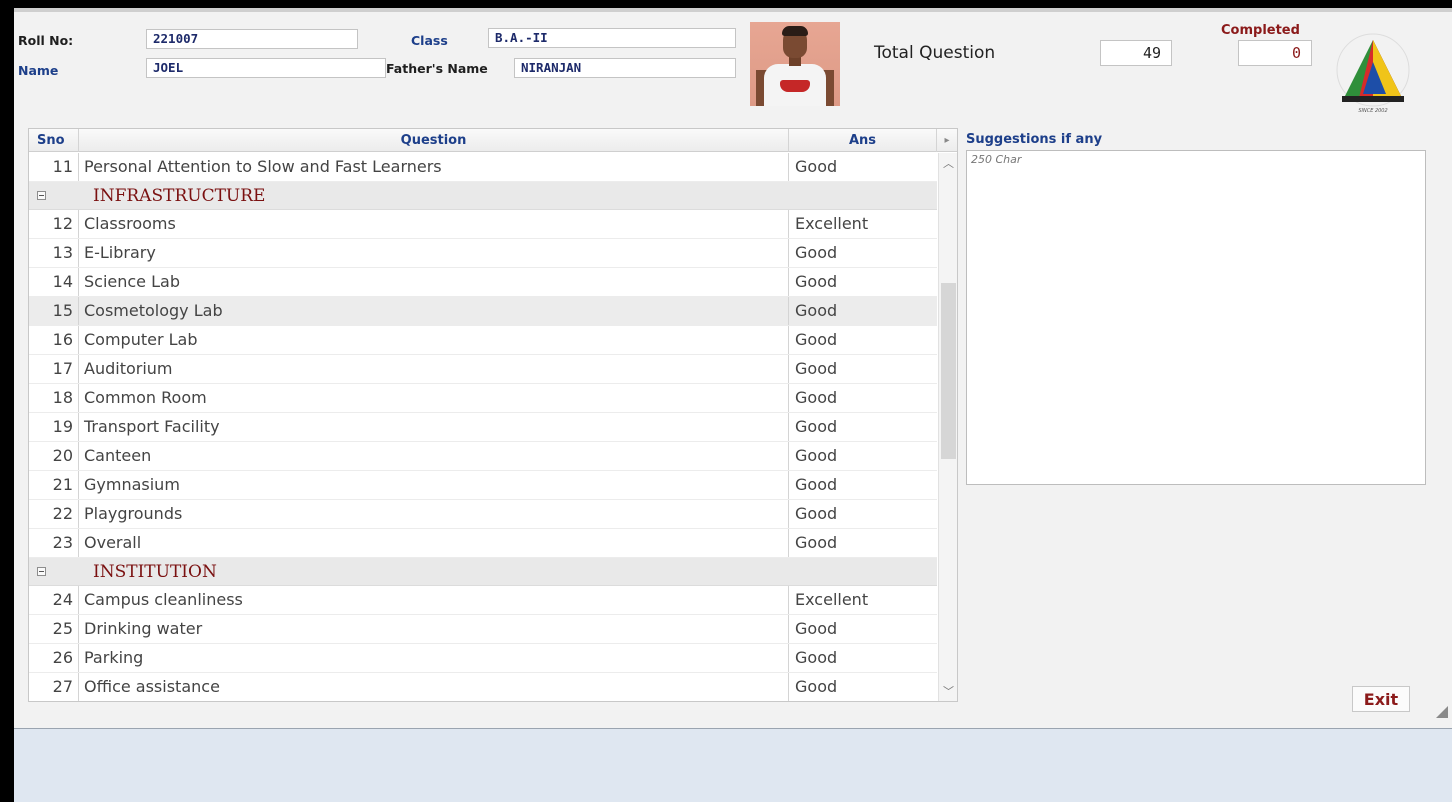 The height and width of the screenshot is (802, 1452). Describe the element at coordinates (935, 53) in the screenshot. I see `total-question-label: Total Question` at that location.